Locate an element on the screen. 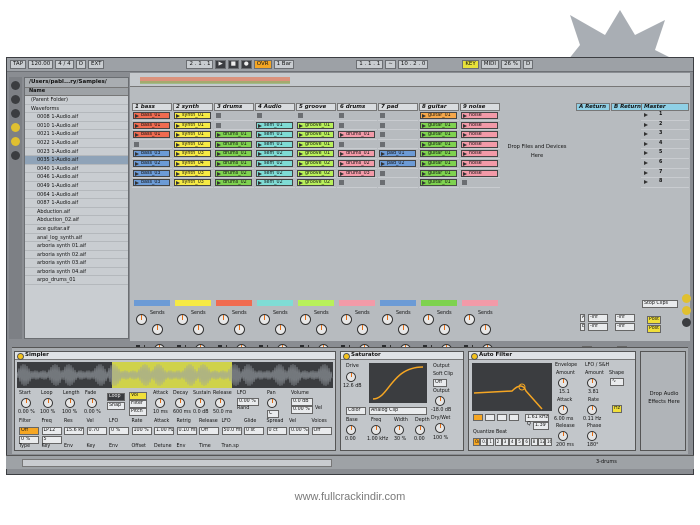 The height and width of the screenshot is (525, 700). filter-freq-field: 1.61 kHz is located at coordinates (537, 418).